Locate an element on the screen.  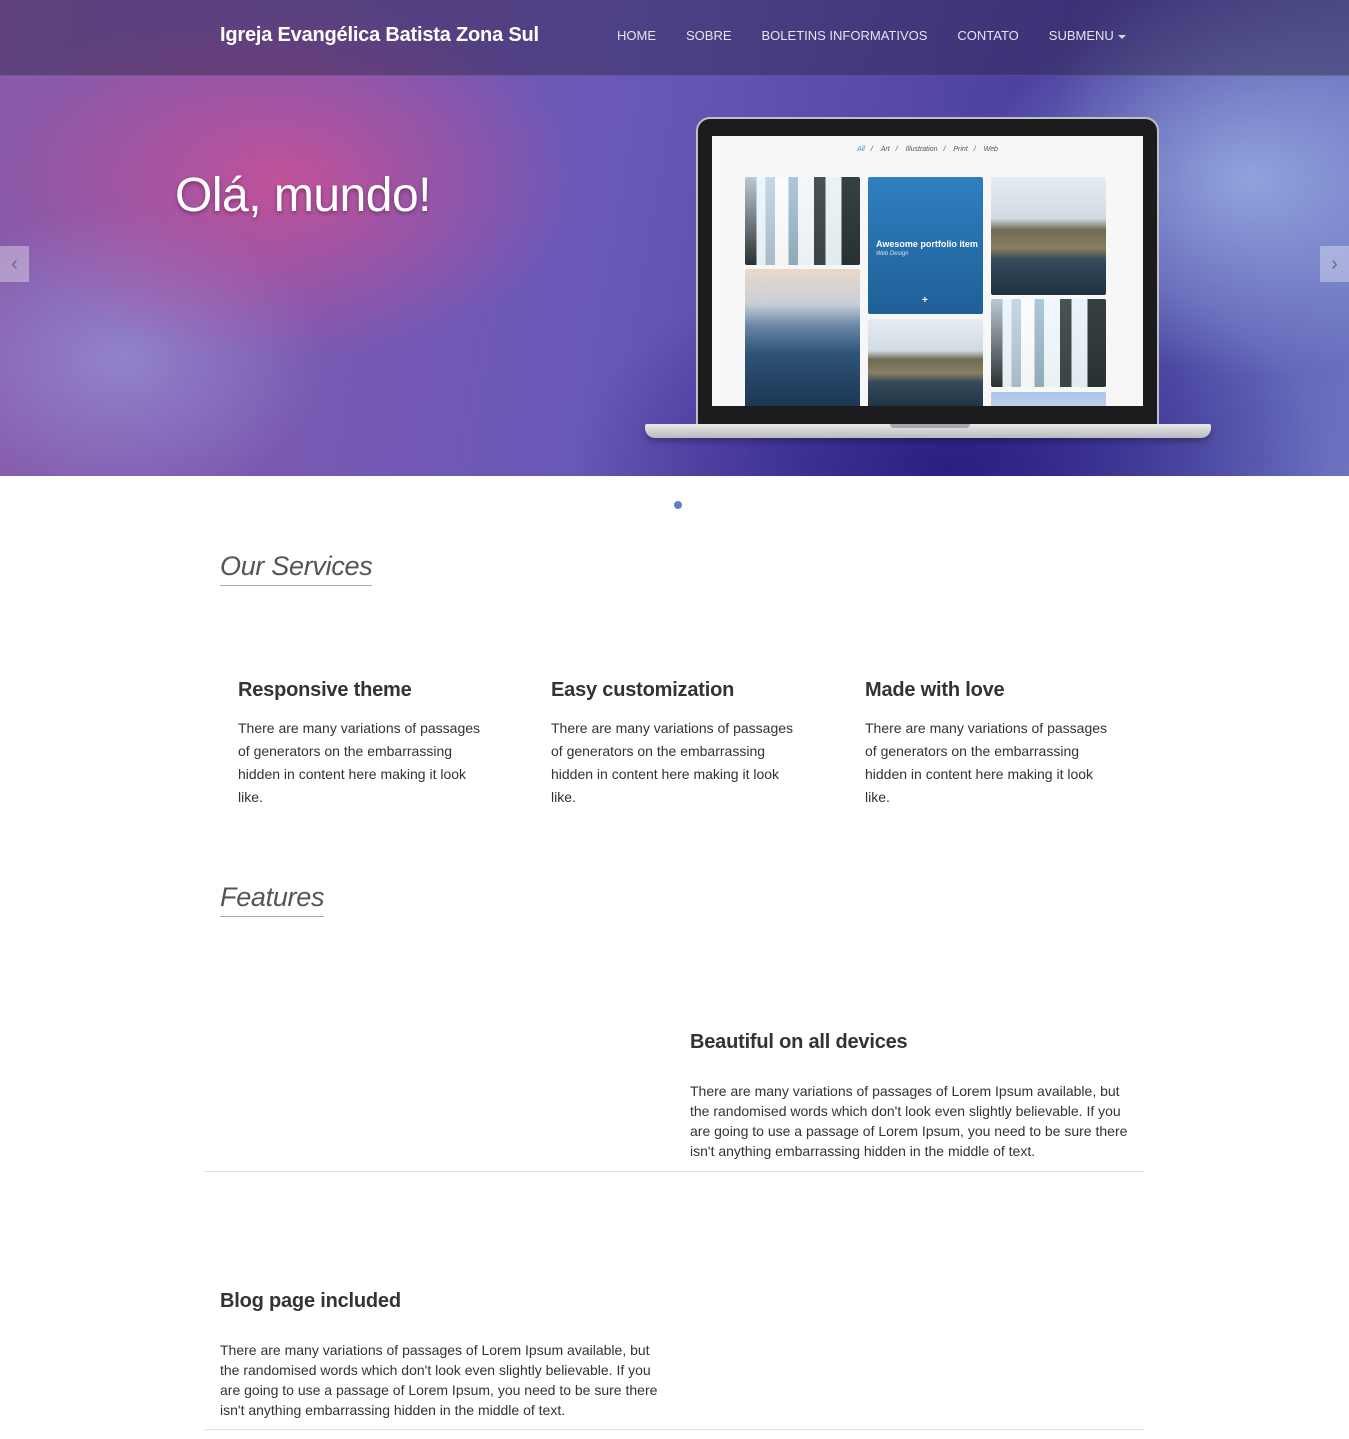
portfolio-thumb-sea is located at coordinates (802, 337).